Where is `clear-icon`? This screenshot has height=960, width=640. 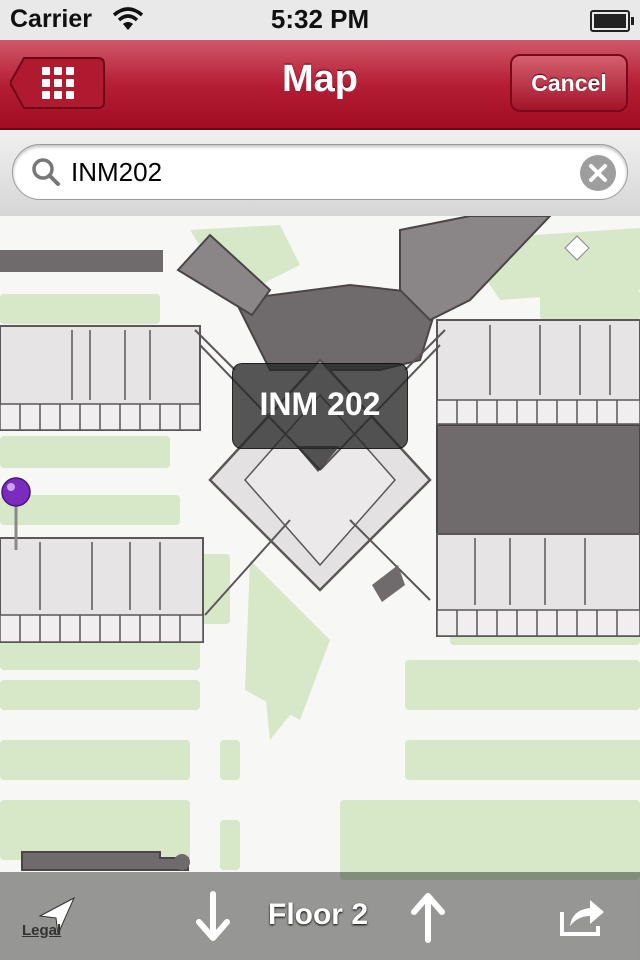
clear-icon is located at coordinates (598, 173).